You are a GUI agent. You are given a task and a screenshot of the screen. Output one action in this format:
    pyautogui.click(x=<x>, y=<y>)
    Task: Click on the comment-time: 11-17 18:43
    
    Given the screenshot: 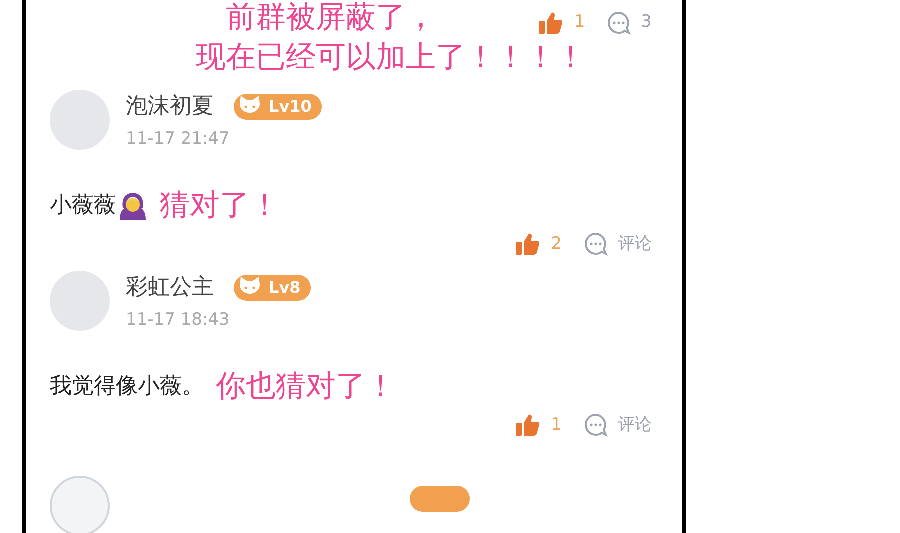 What is the action you would take?
    pyautogui.click(x=178, y=320)
    